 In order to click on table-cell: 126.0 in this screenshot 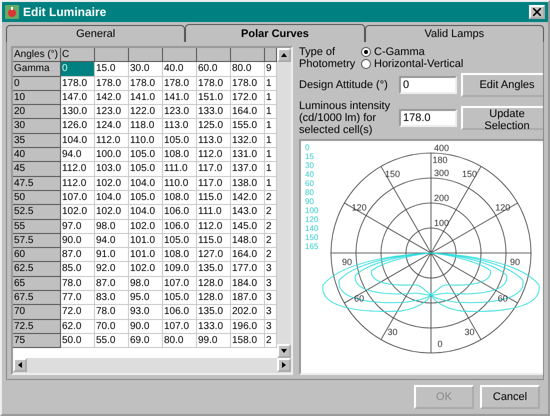, I will do `click(78, 126)`.